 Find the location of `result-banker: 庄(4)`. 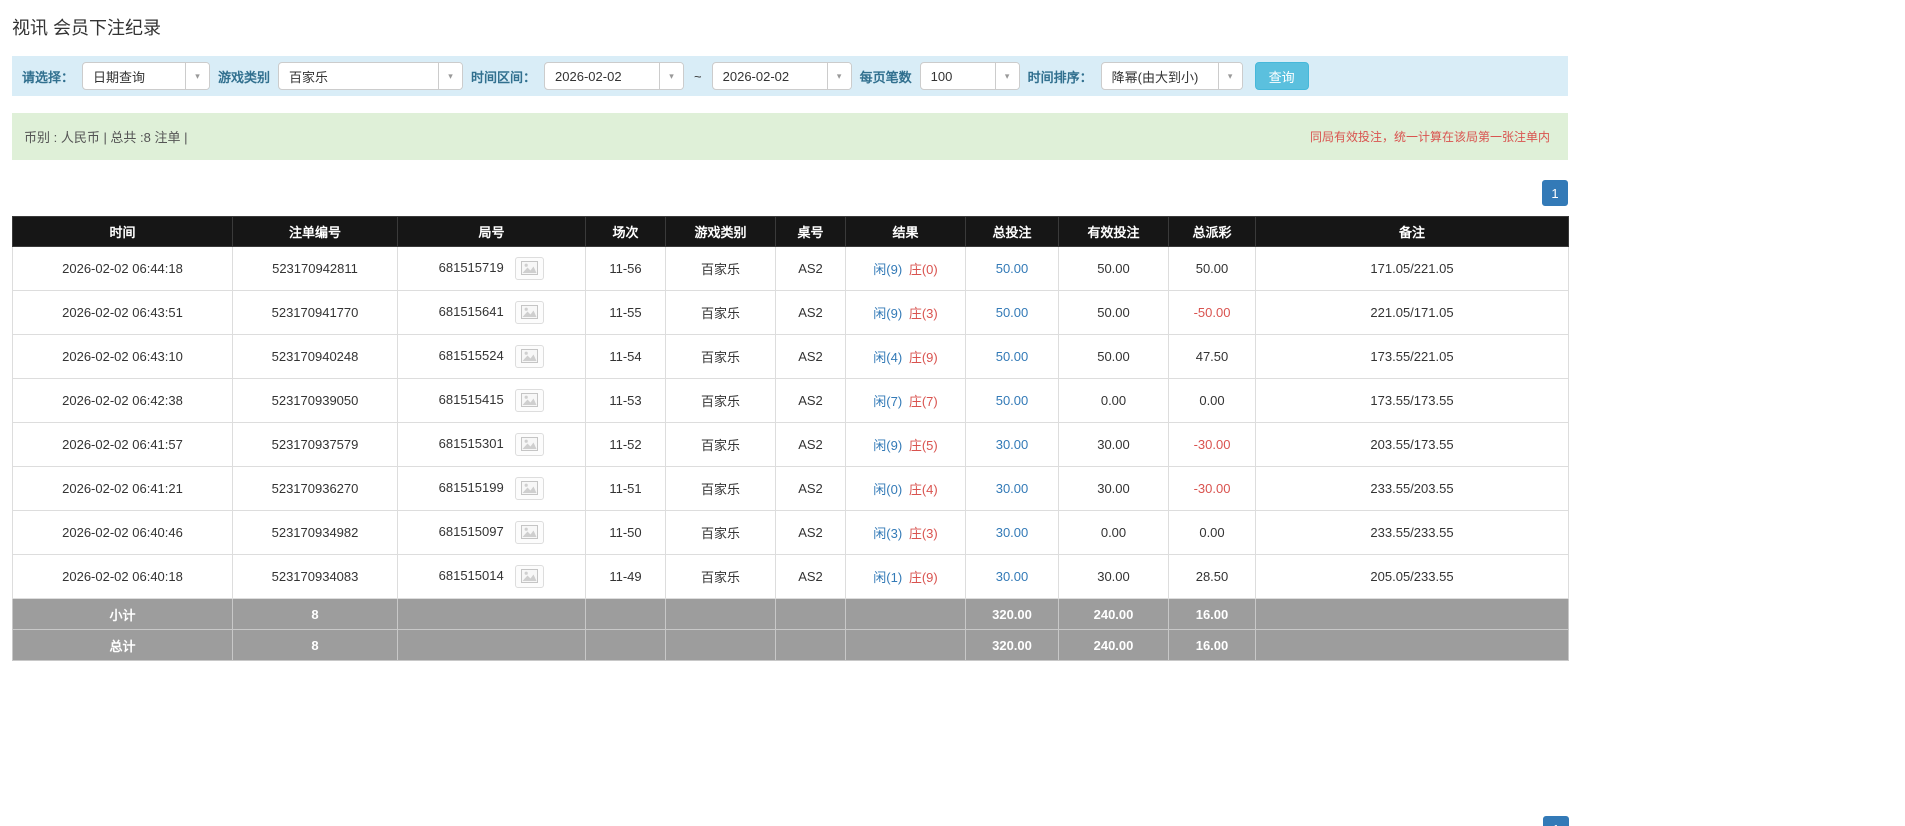

result-banker: 庄(4) is located at coordinates (923, 489).